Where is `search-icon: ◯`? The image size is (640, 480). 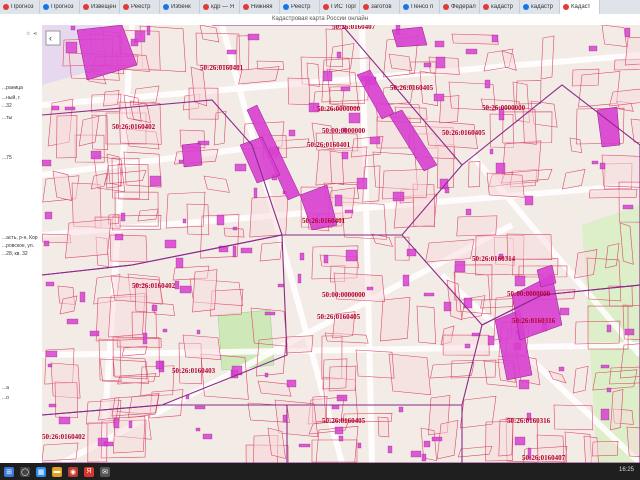 search-icon: ◯ is located at coordinates (25, 471).